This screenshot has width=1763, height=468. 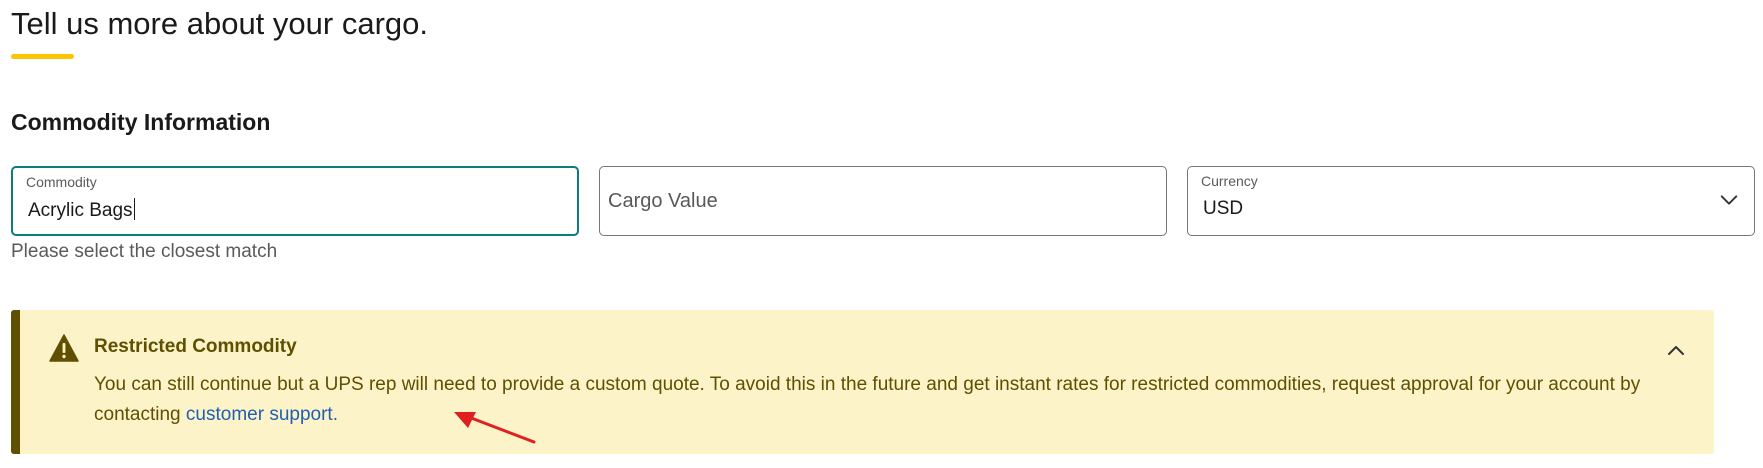 I want to click on text-caret, so click(x=134, y=209).